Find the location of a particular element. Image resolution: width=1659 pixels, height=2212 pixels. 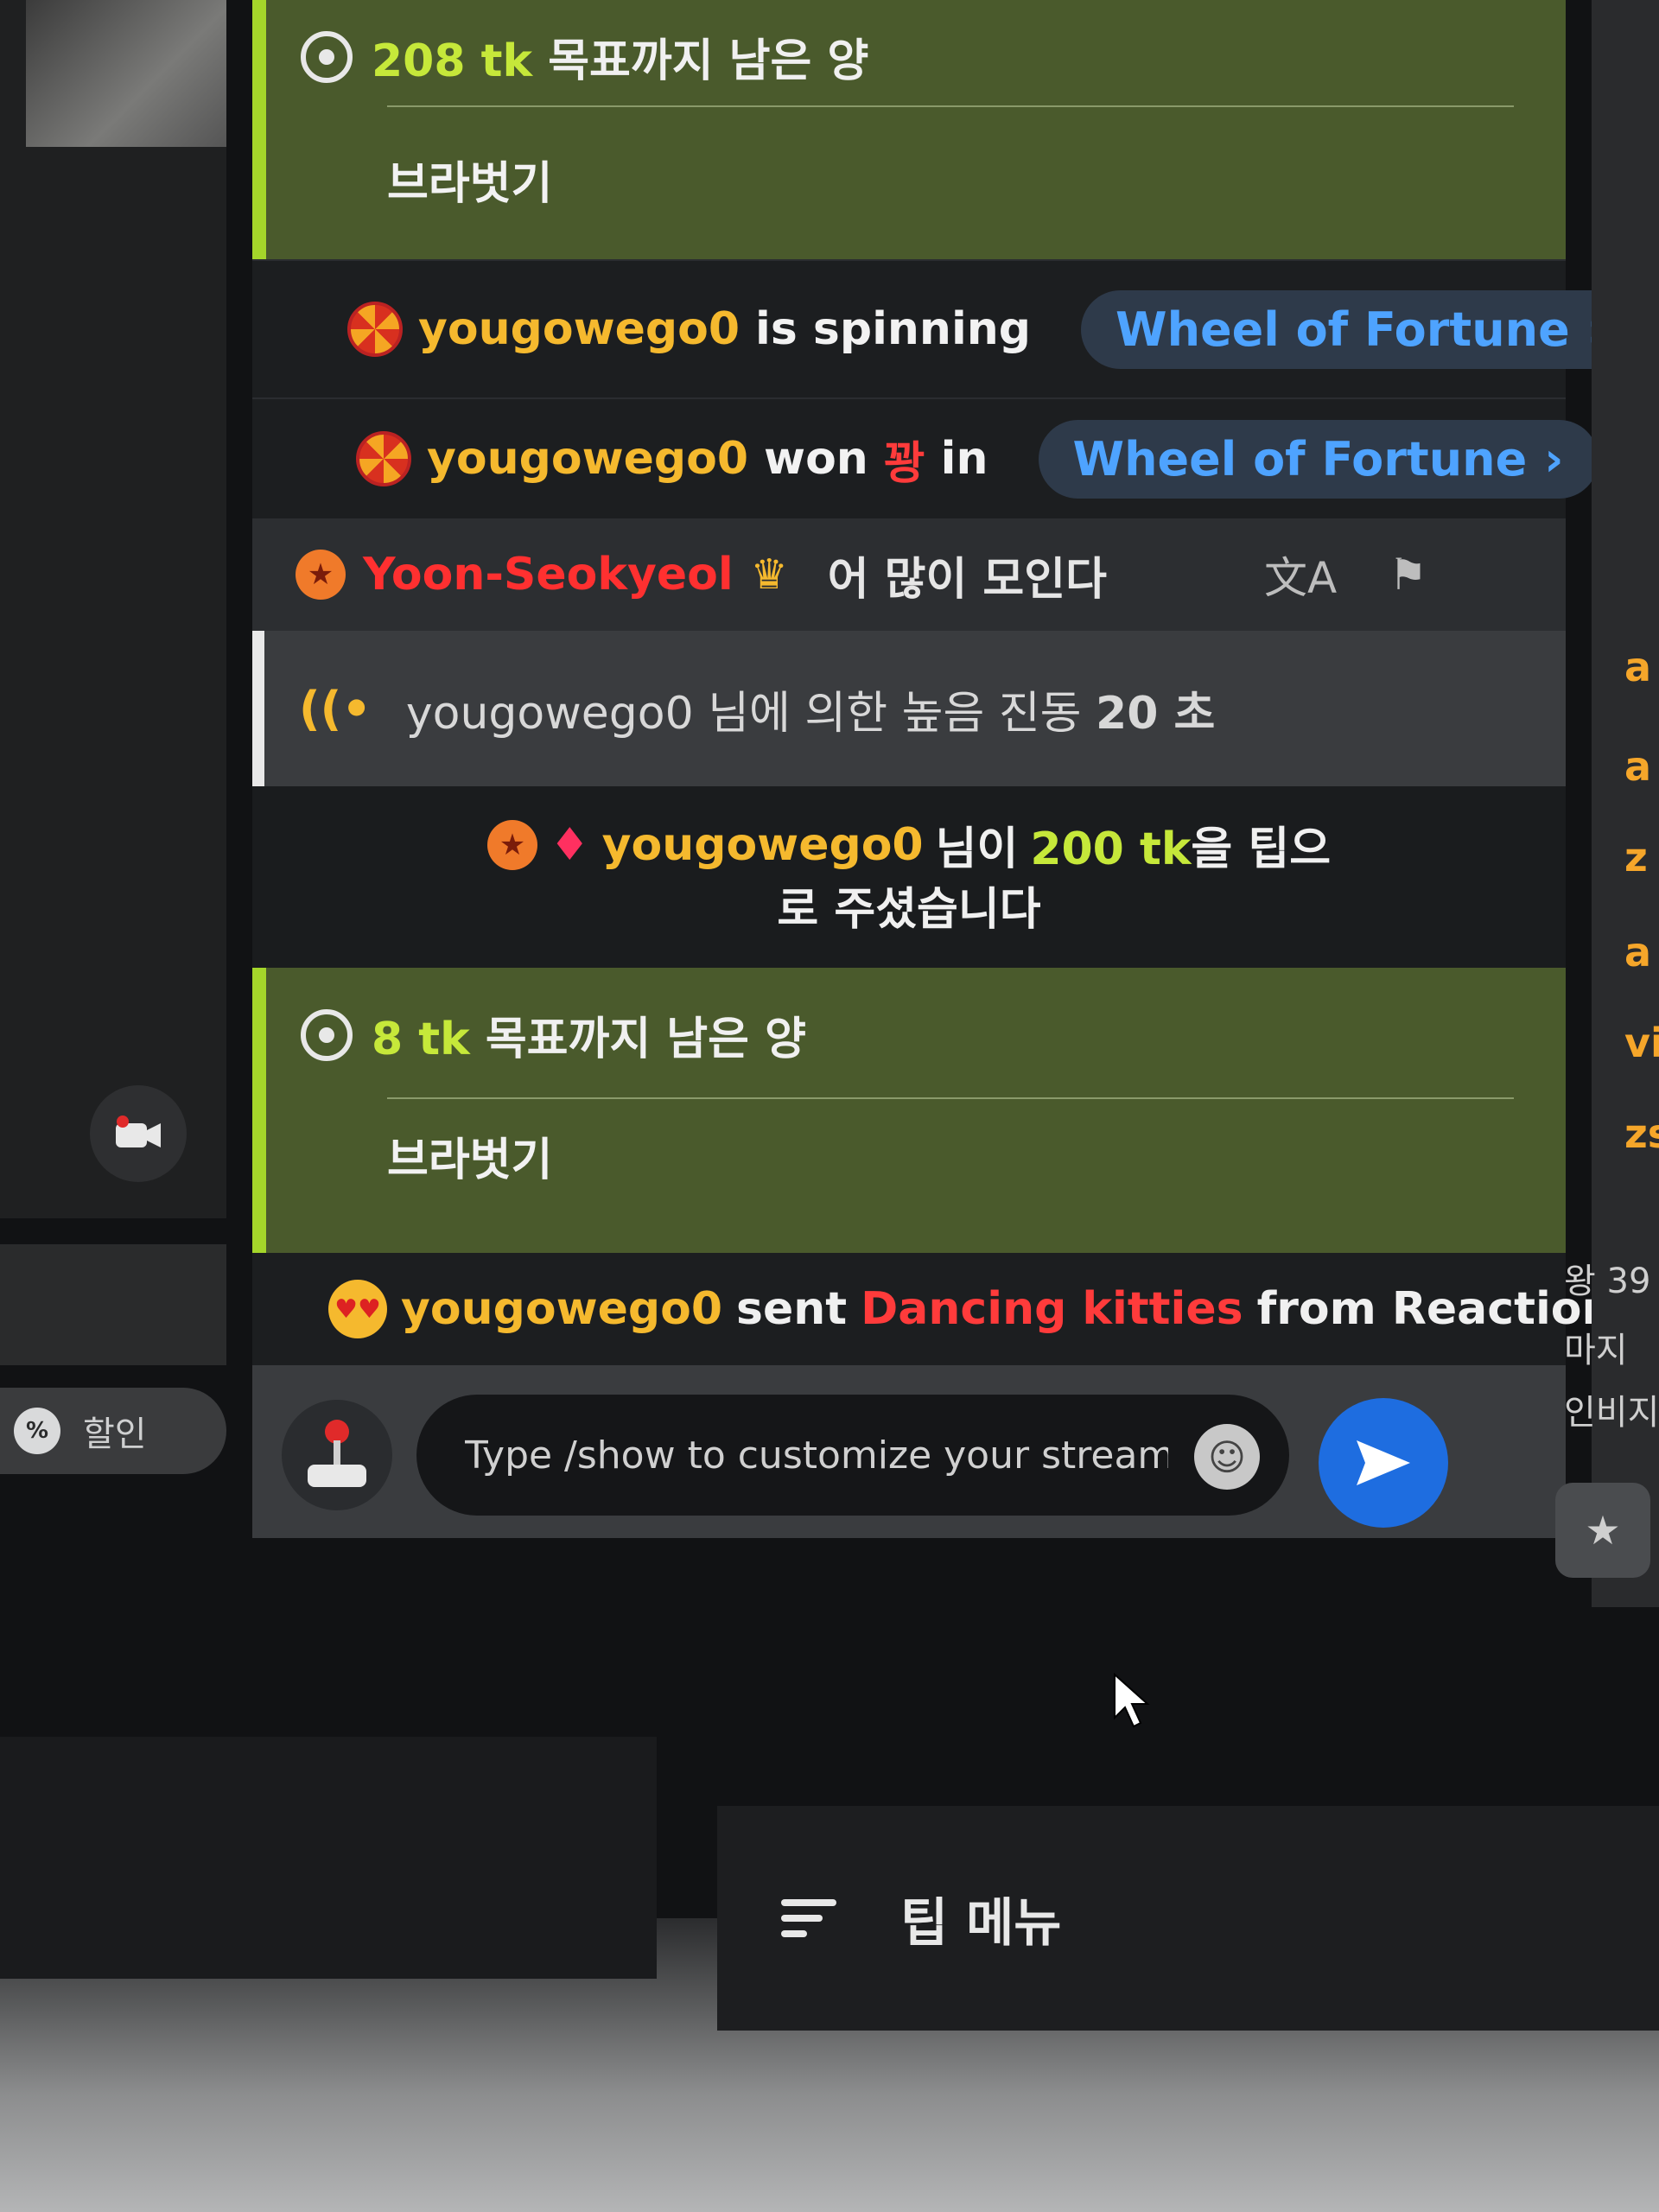

tip-menu-label: 팁 메뉴 is located at coordinates (981, 1923).